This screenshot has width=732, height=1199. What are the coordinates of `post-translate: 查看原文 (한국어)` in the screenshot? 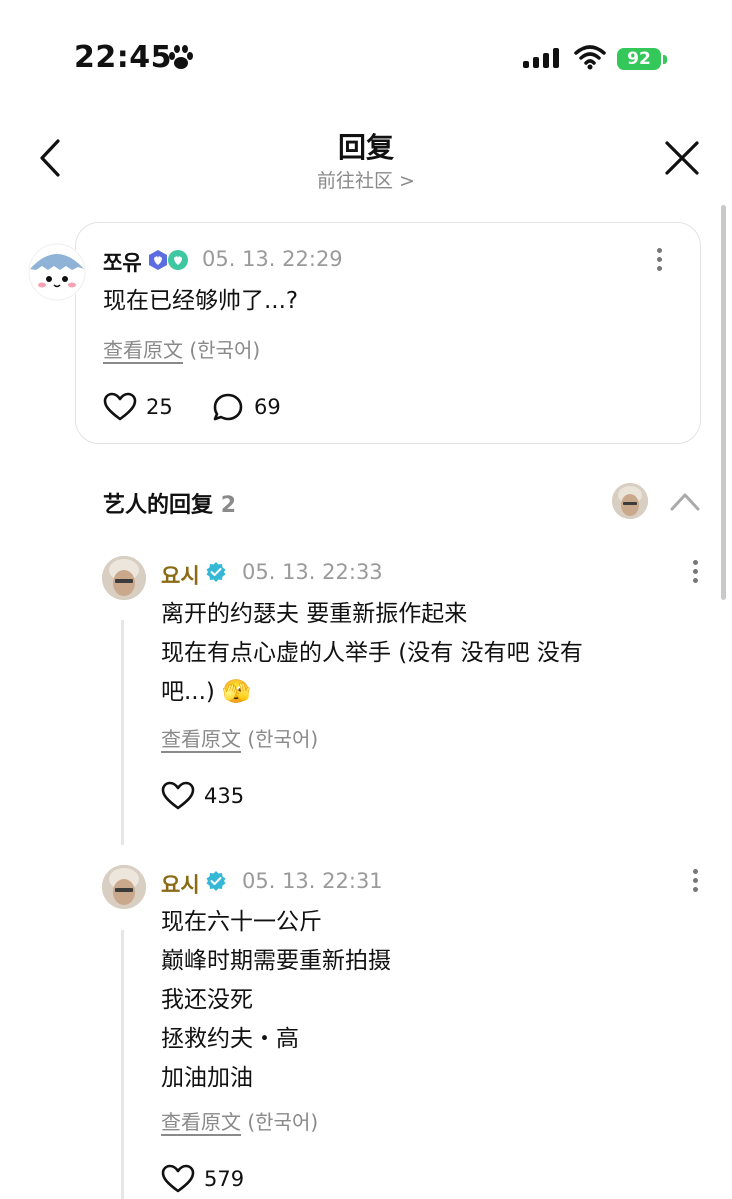 It's located at (181, 348).